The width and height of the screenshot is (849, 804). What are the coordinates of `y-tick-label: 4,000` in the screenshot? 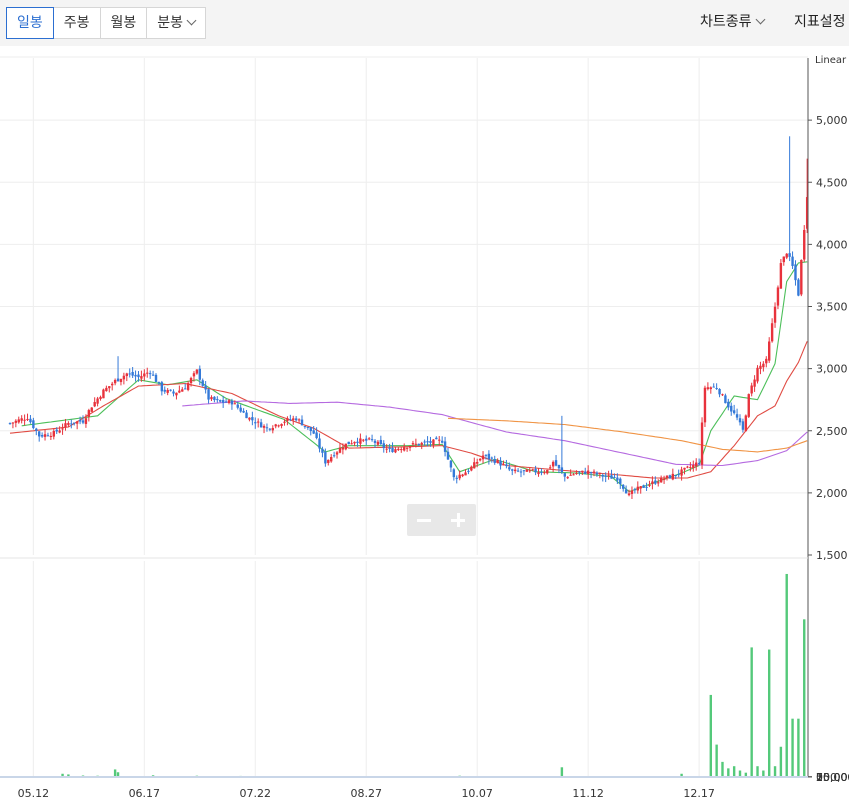 It's located at (832, 244).